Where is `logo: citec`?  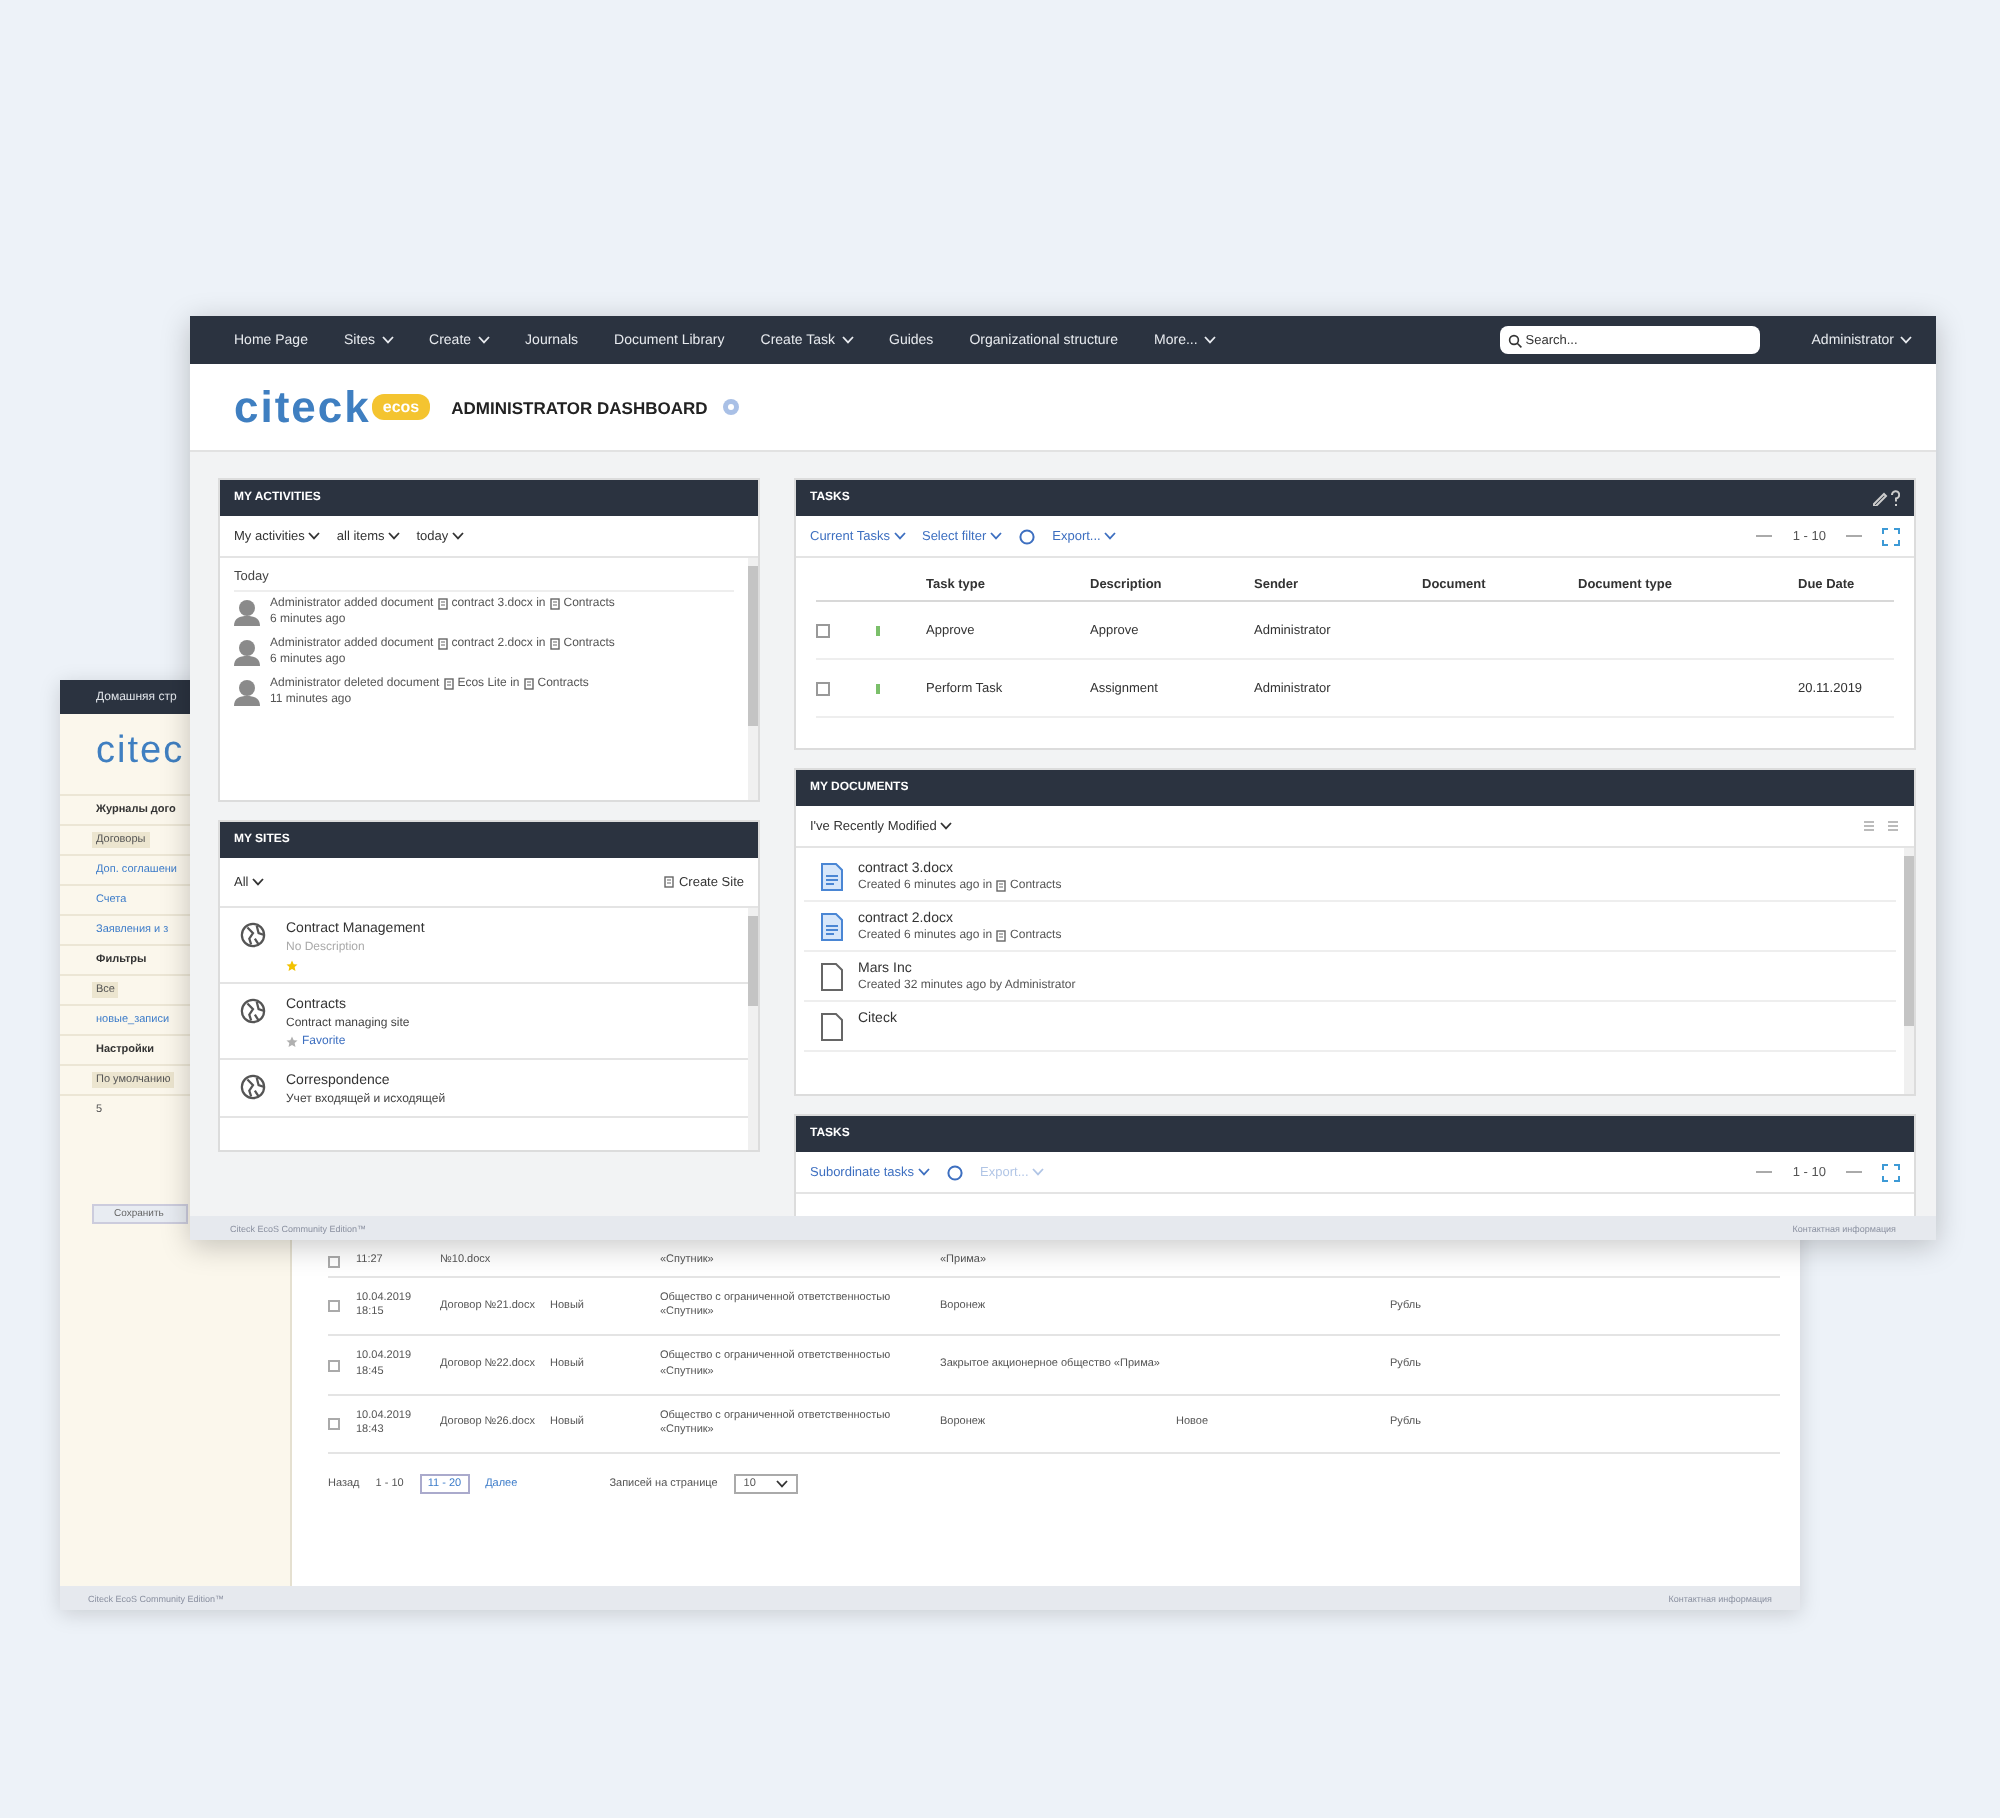 logo: citec is located at coordinates (139, 752).